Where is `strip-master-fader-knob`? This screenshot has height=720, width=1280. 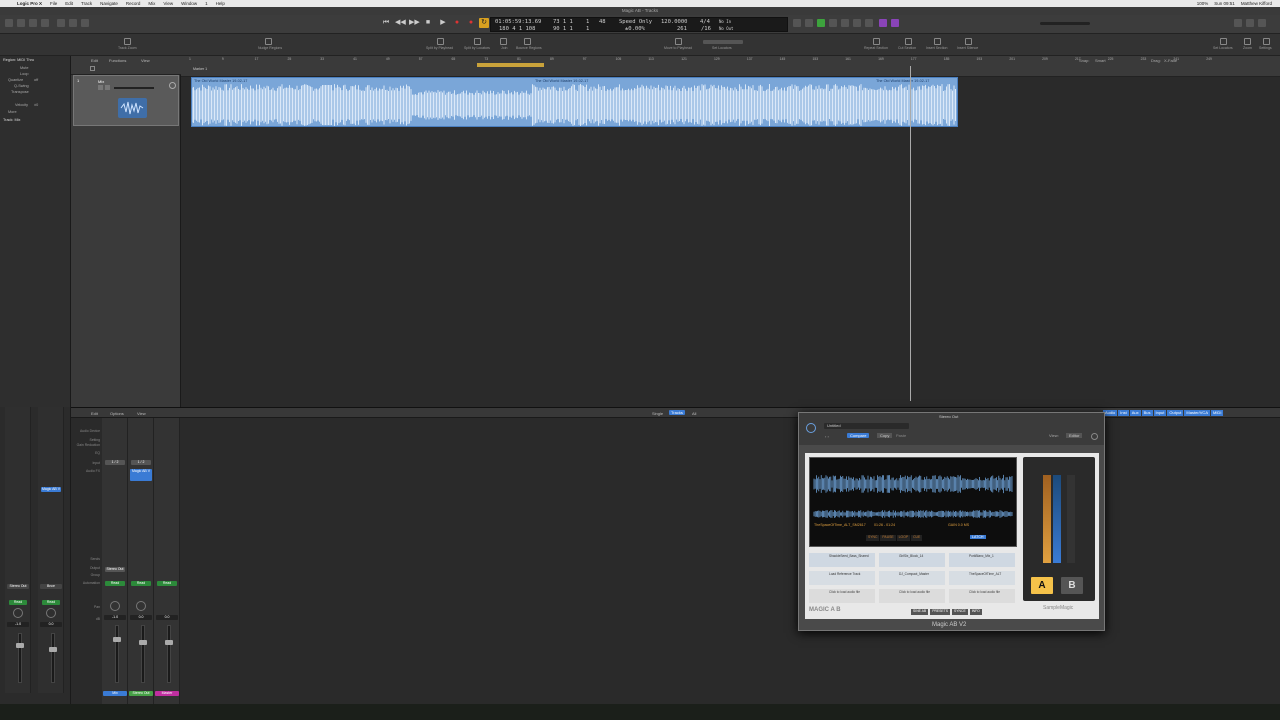 strip-master-fader-knob is located at coordinates (169, 642).